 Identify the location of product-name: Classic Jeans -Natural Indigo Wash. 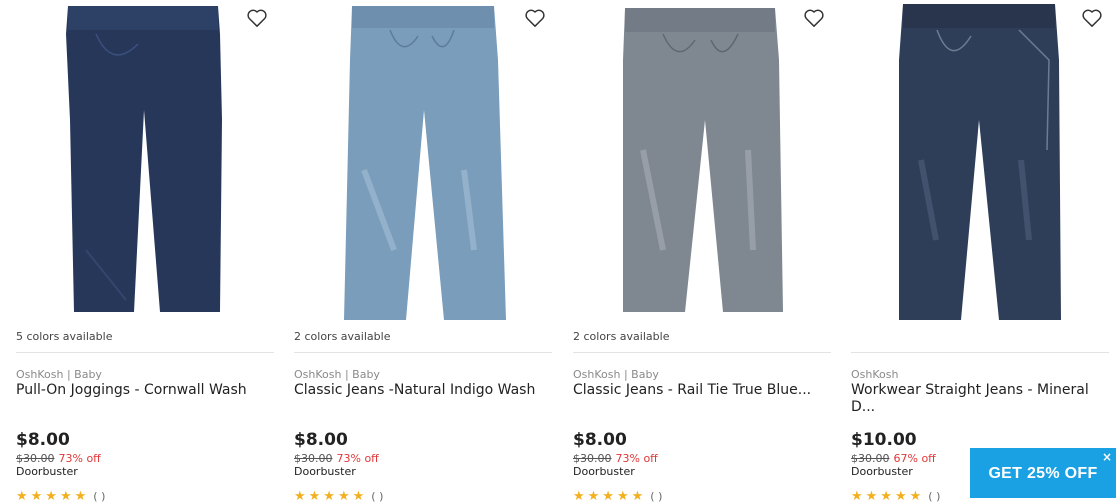
(423, 390).